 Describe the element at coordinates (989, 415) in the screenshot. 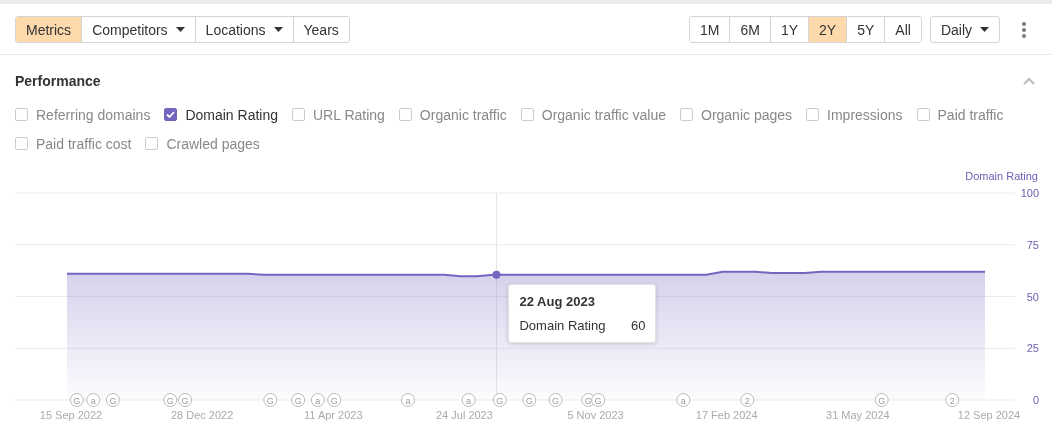

I see `x-tick-label: 12 Sep 2024` at that location.